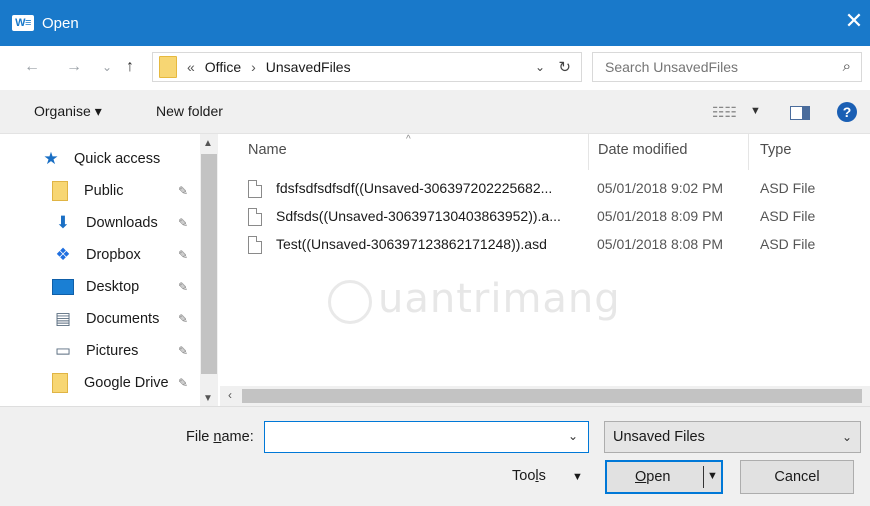 This screenshot has height=506, width=870. I want to click on label-part: ame:, so click(237, 437).